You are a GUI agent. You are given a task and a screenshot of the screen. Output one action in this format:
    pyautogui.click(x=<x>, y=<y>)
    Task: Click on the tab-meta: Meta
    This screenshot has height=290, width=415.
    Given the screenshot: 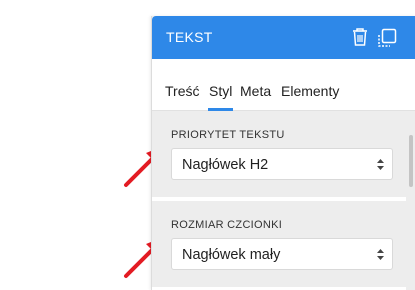 What is the action you would take?
    pyautogui.click(x=255, y=91)
    